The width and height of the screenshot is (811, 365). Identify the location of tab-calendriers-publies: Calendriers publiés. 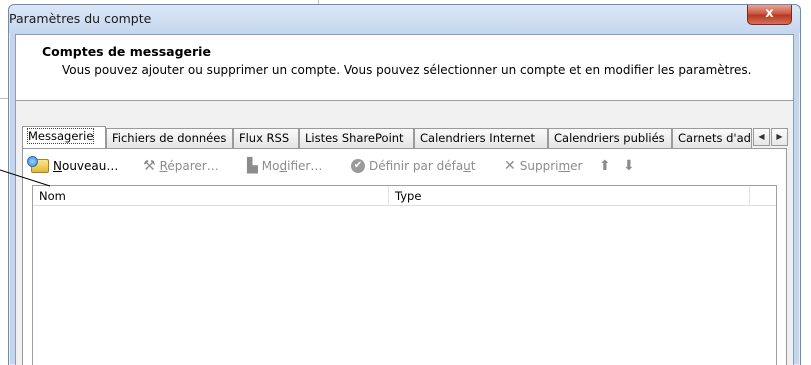
(610, 138).